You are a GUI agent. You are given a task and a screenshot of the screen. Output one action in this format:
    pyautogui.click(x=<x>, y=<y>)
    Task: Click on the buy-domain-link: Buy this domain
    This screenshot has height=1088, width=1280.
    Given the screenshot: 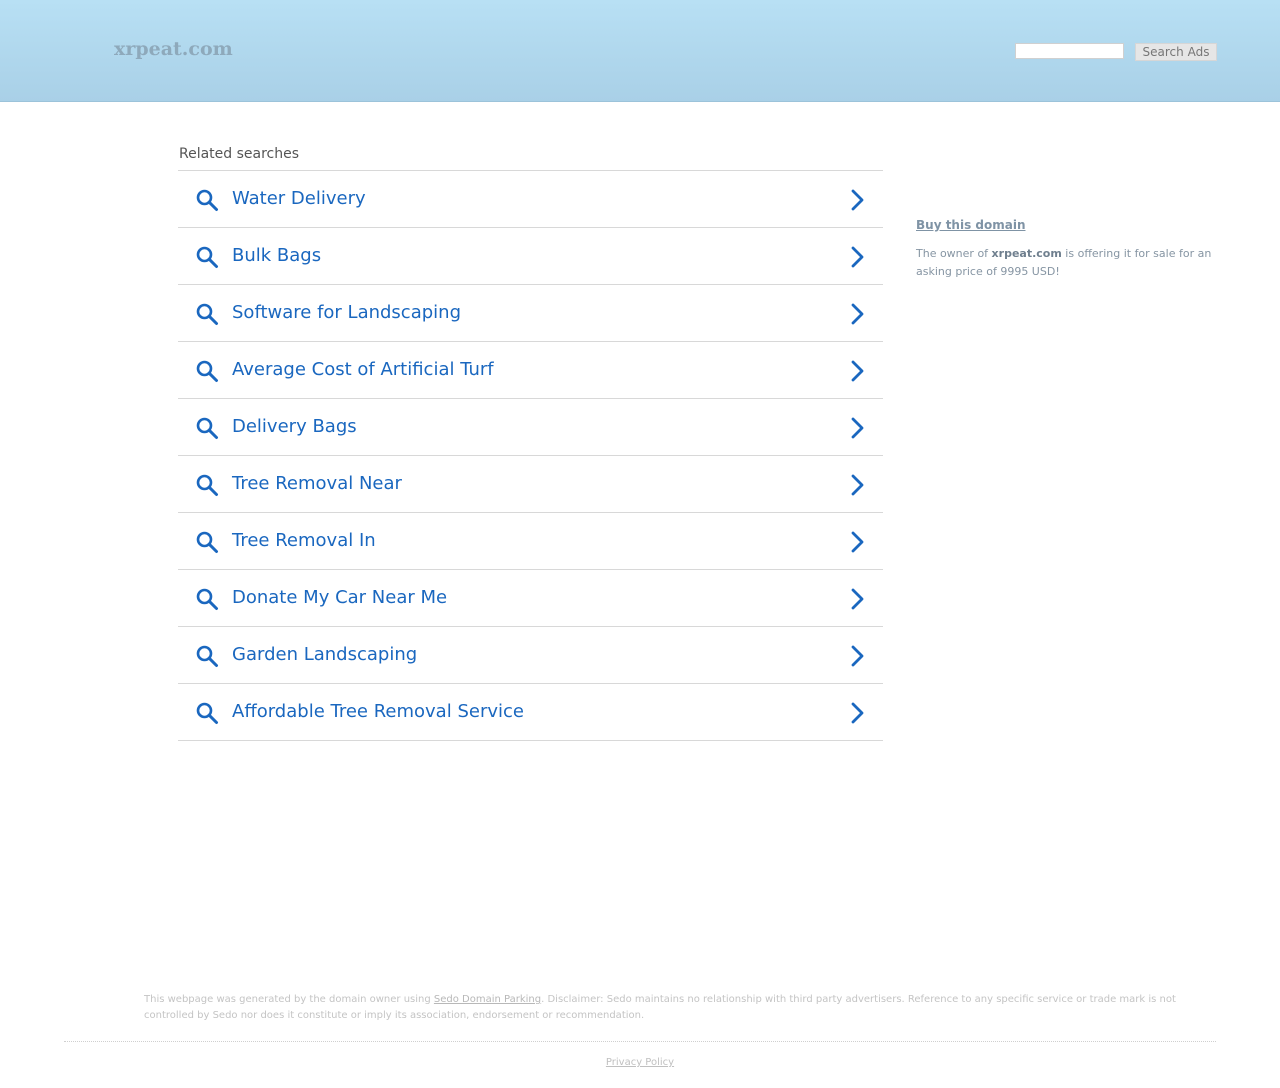 What is the action you would take?
    pyautogui.click(x=971, y=225)
    